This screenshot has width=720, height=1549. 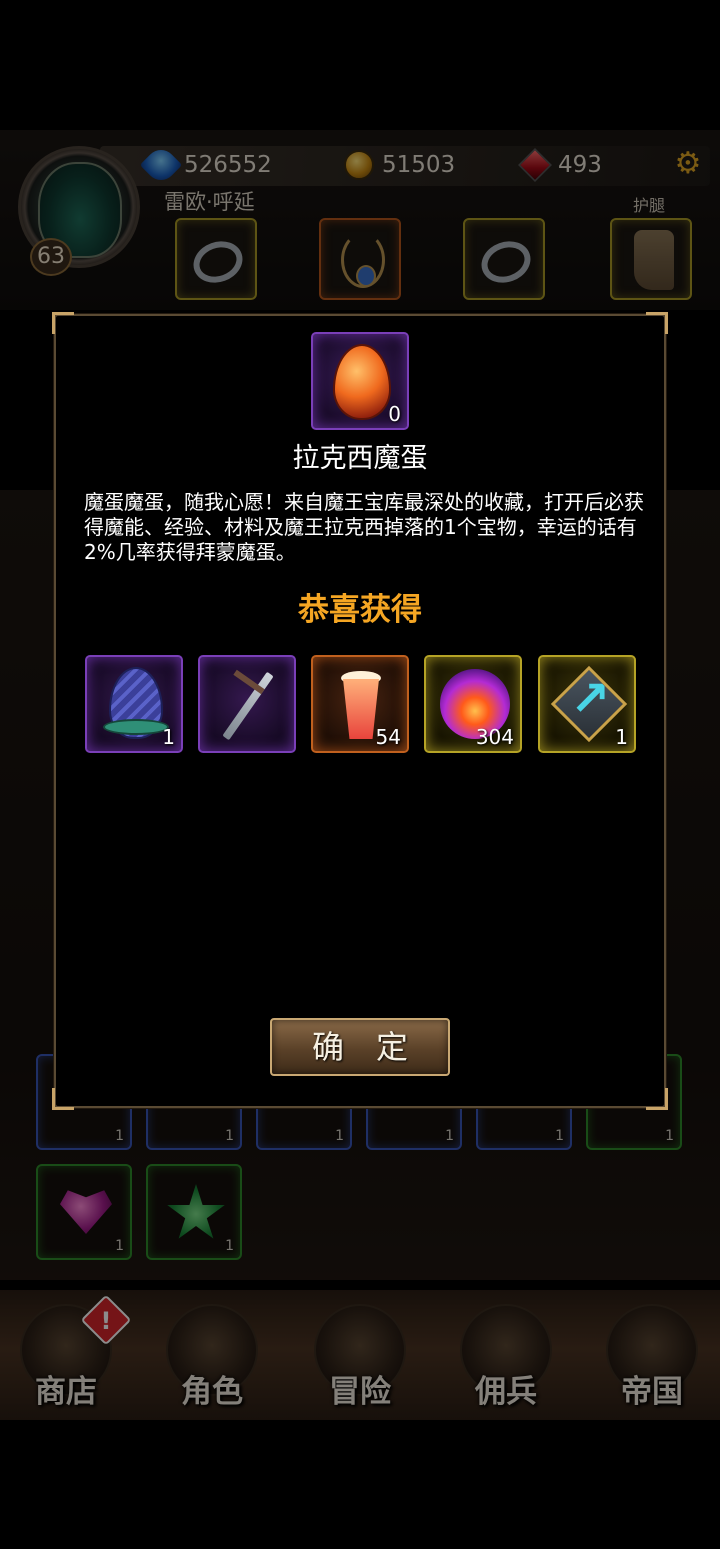 What do you see at coordinates (134, 704) in the screenshot?
I see `reward-slot: 1` at bounding box center [134, 704].